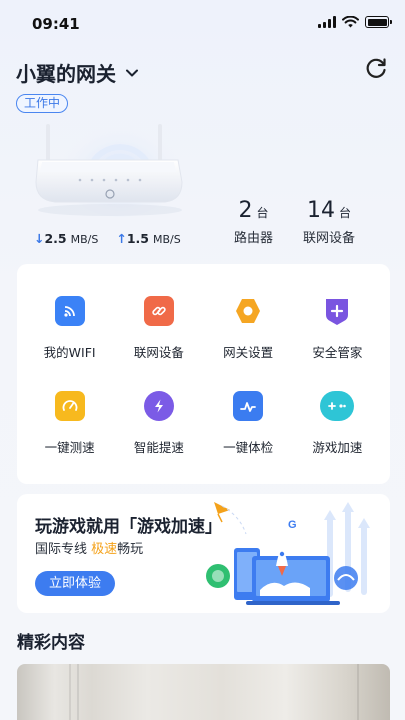 This screenshot has height=720, width=405. What do you see at coordinates (109, 165) in the screenshot?
I see `router-image` at bounding box center [109, 165].